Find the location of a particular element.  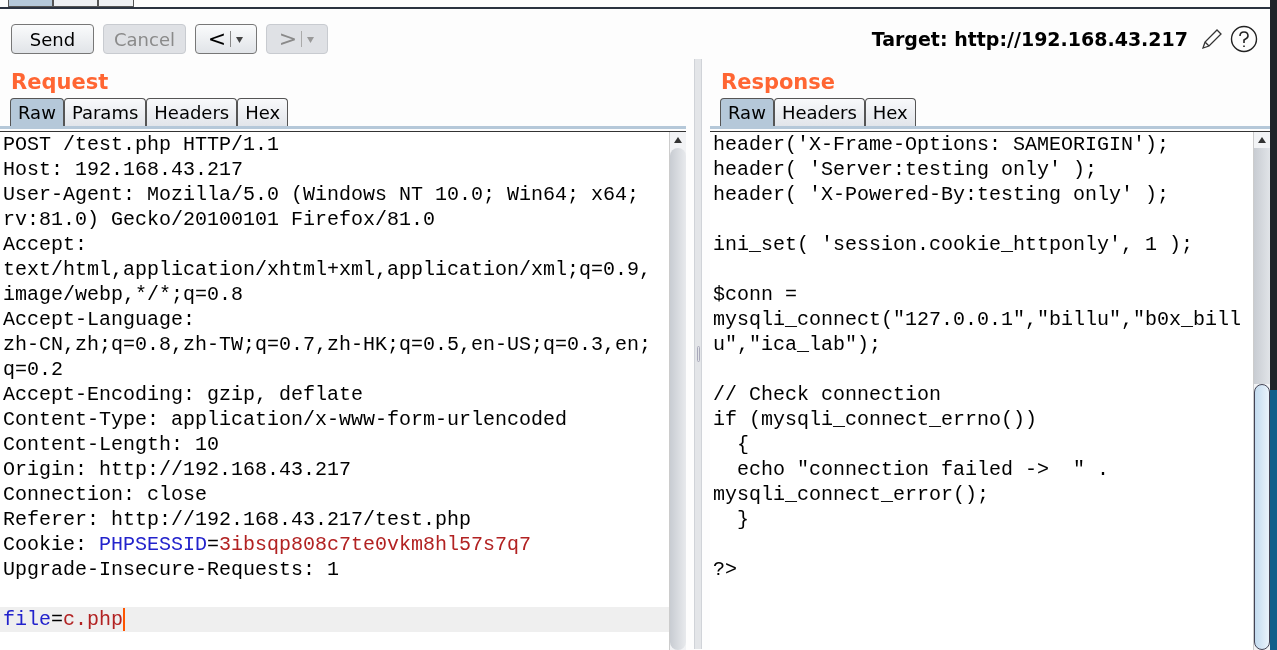

text-cursor is located at coordinates (124, 619).